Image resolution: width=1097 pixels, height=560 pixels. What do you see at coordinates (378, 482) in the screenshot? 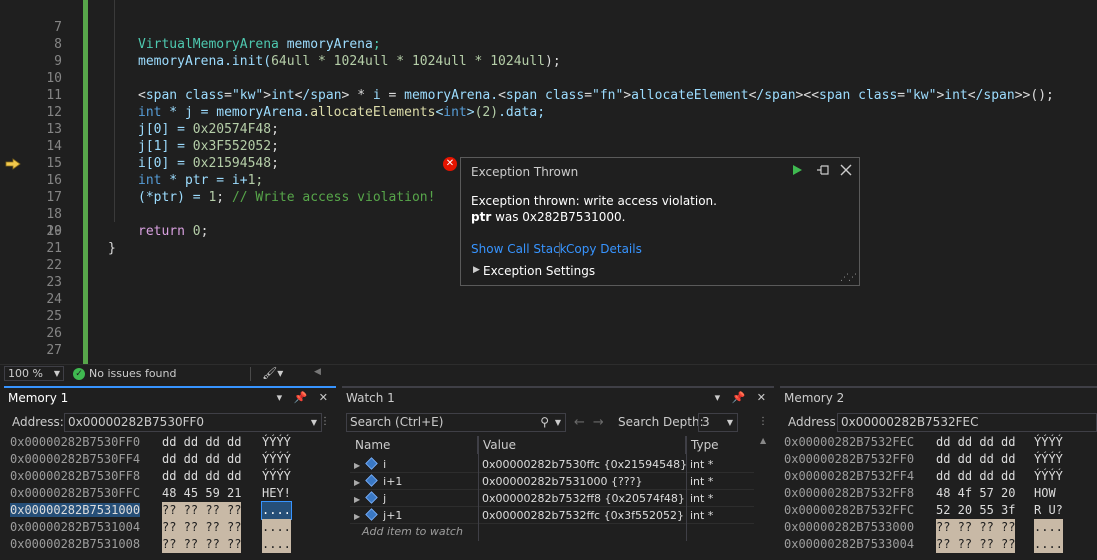
I see `watch-item-name: ▶ i+1` at bounding box center [378, 482].